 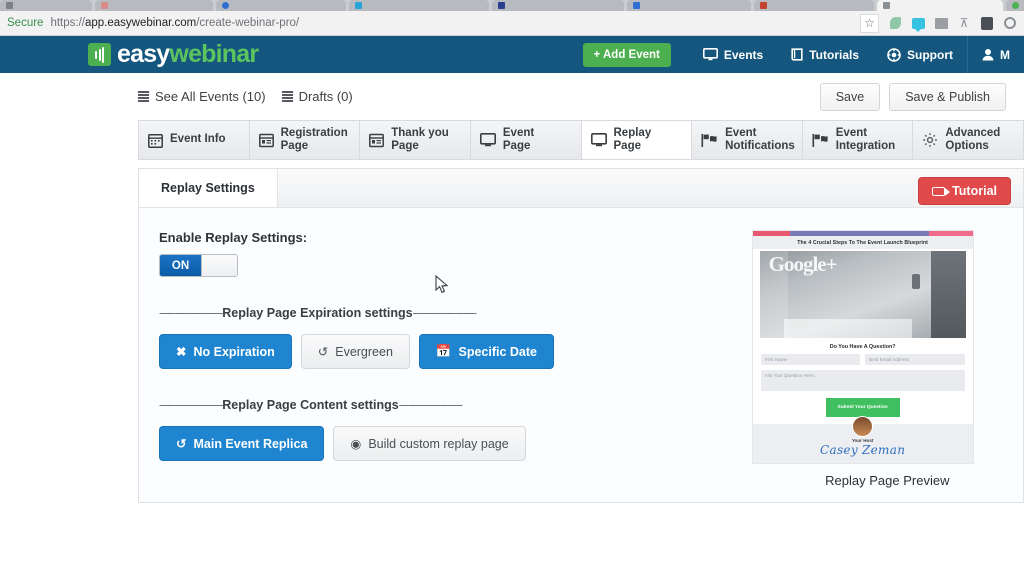 What do you see at coordinates (988, 54) in the screenshot?
I see `user-icon` at bounding box center [988, 54].